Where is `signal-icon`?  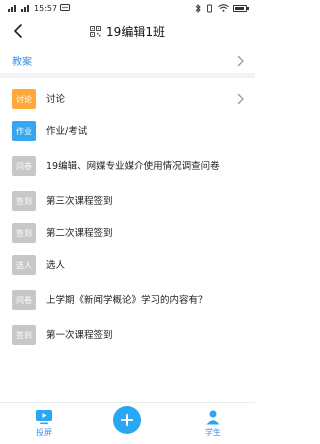 signal-icon is located at coordinates (12, 8).